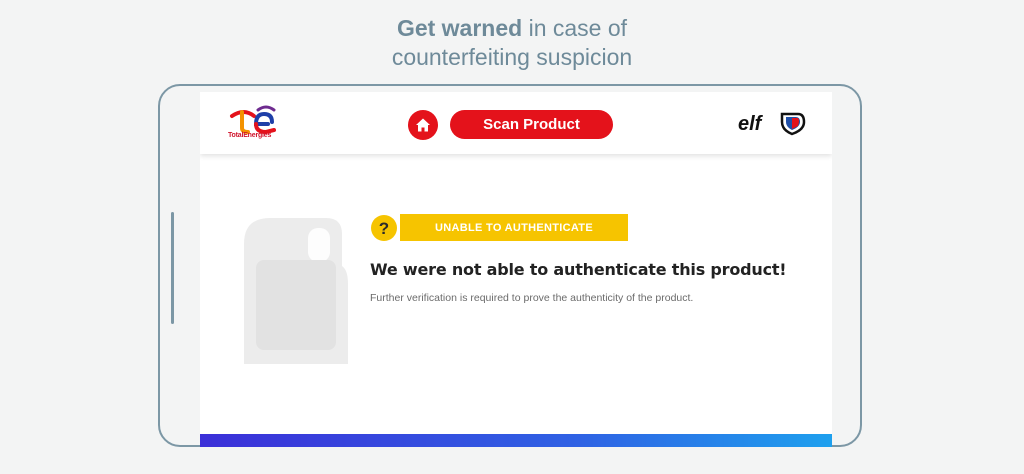 The width and height of the screenshot is (1024, 474). What do you see at coordinates (514, 227) in the screenshot?
I see `status-badge: UNABLE TO AUTHENTICATE` at bounding box center [514, 227].